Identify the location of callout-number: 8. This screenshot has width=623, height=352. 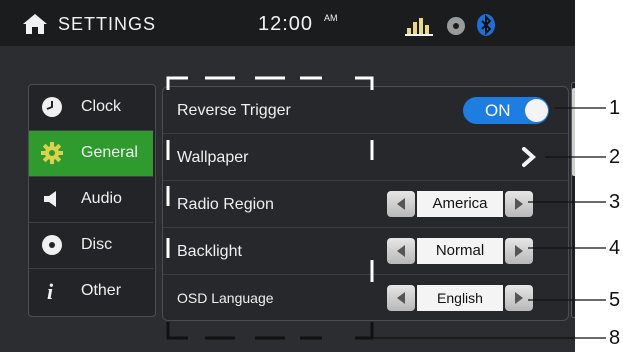
(615, 338).